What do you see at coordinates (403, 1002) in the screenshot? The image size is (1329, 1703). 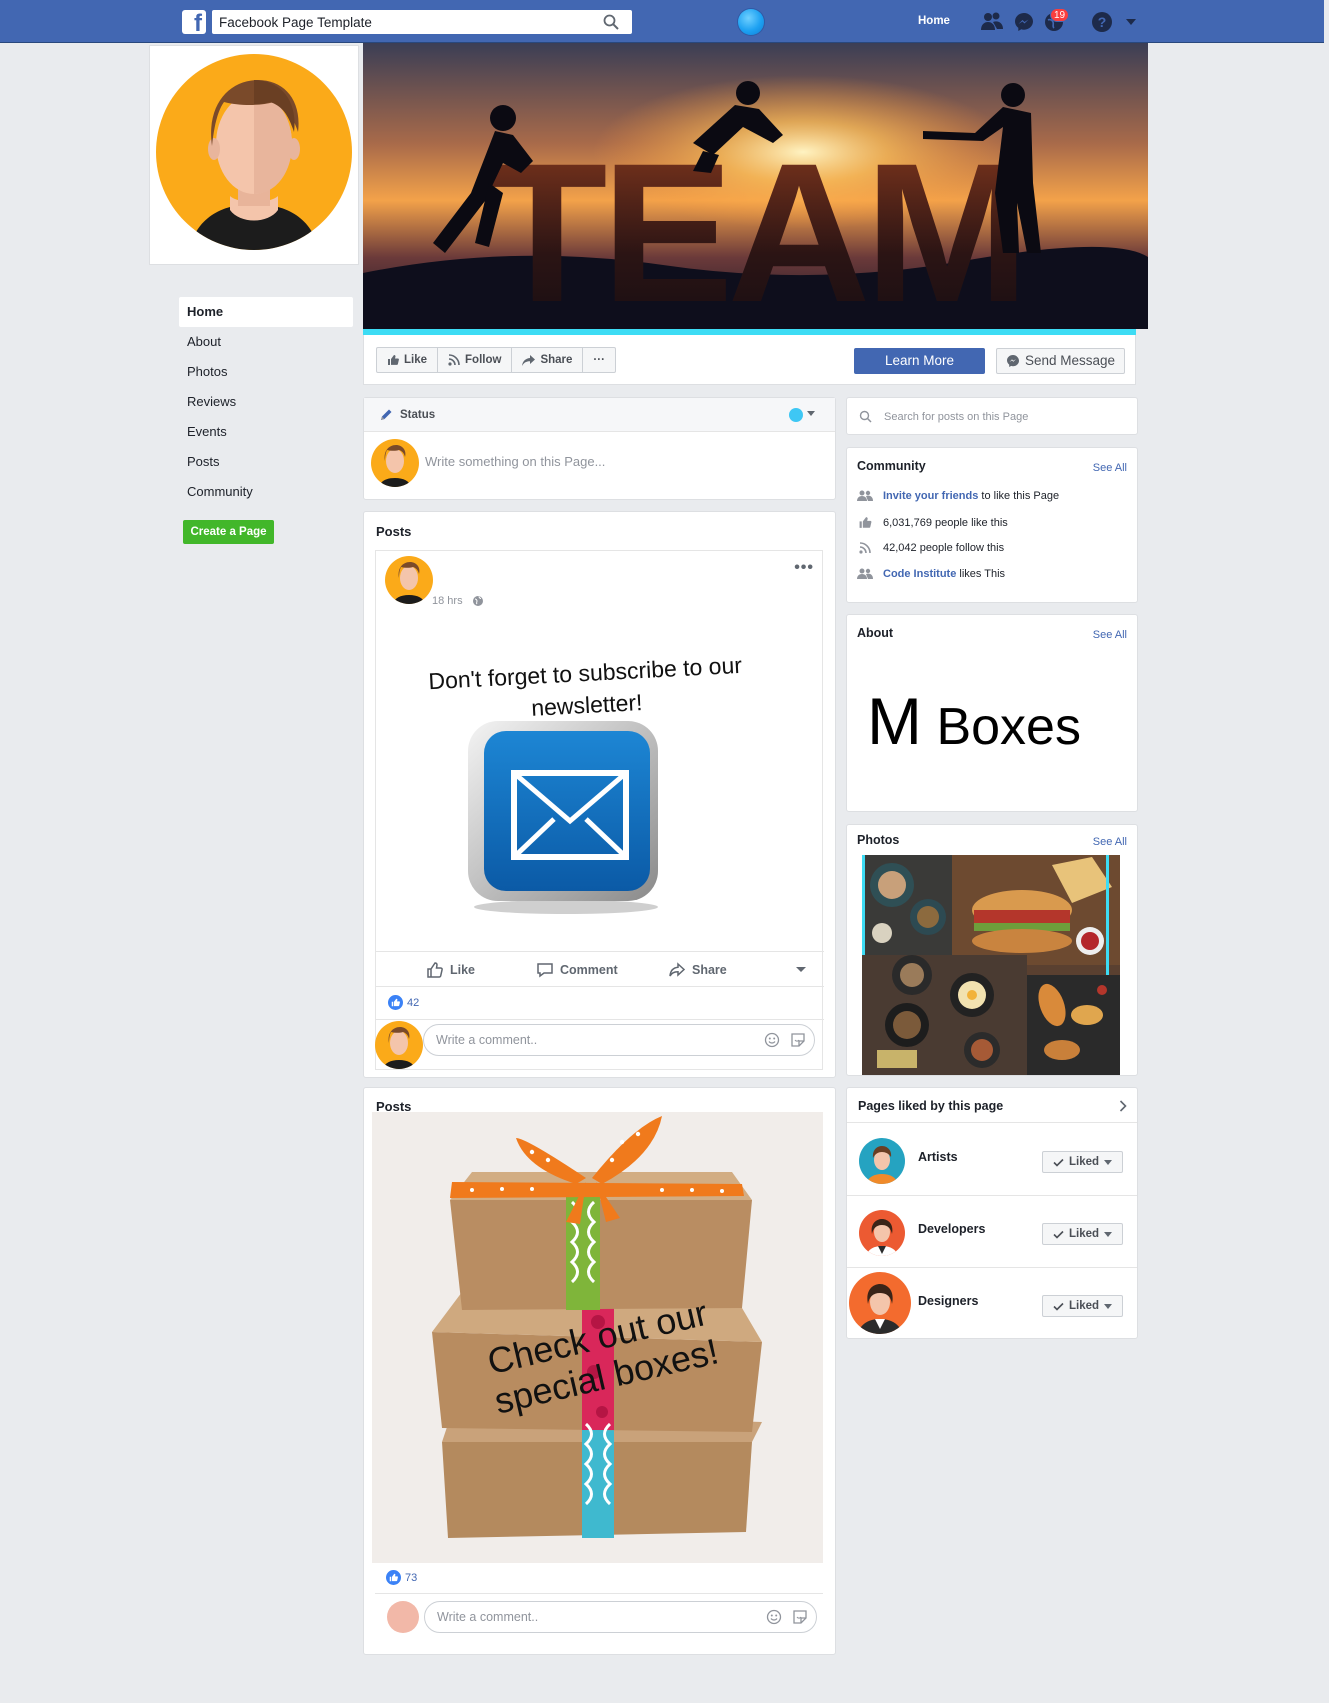 I see `post-like-count: 42` at bounding box center [403, 1002].